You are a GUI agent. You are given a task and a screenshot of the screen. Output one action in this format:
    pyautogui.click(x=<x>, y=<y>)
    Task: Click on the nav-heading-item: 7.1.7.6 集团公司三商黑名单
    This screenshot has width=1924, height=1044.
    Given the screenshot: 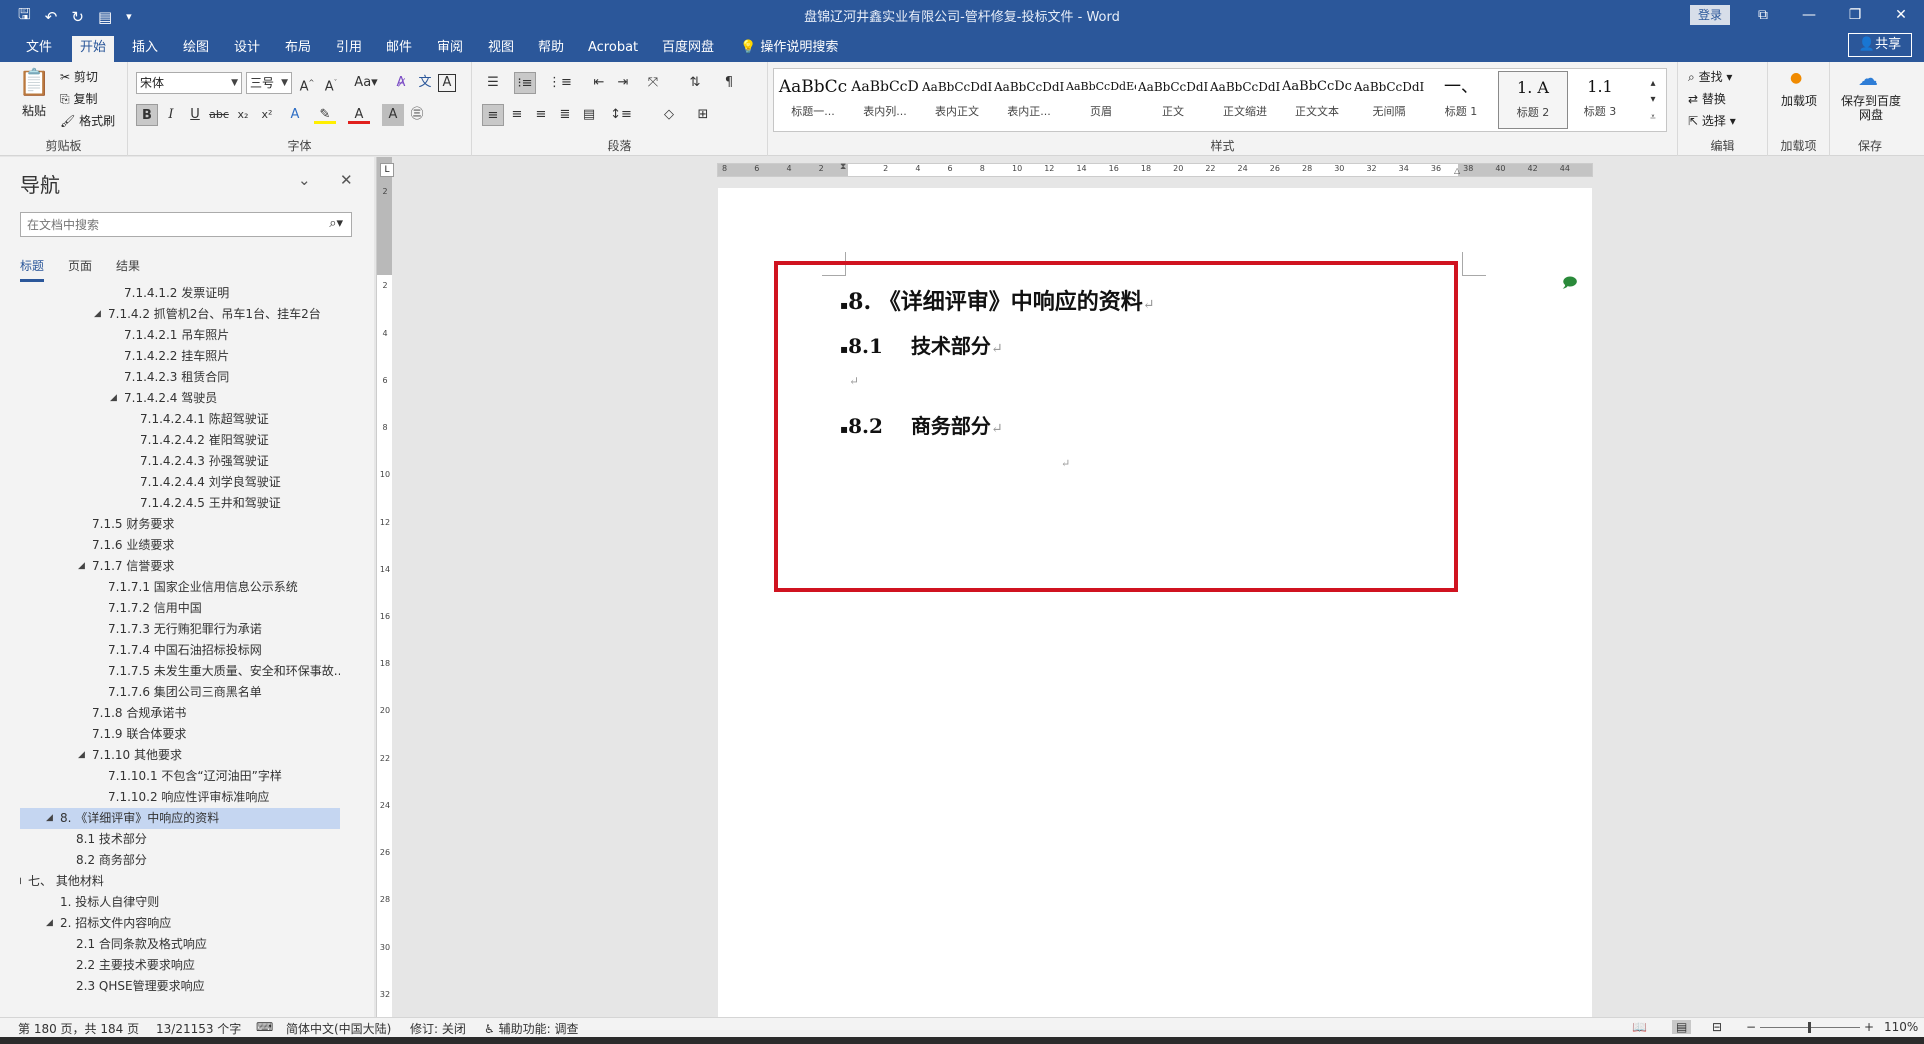 What is the action you would take?
    pyautogui.click(x=180, y=692)
    